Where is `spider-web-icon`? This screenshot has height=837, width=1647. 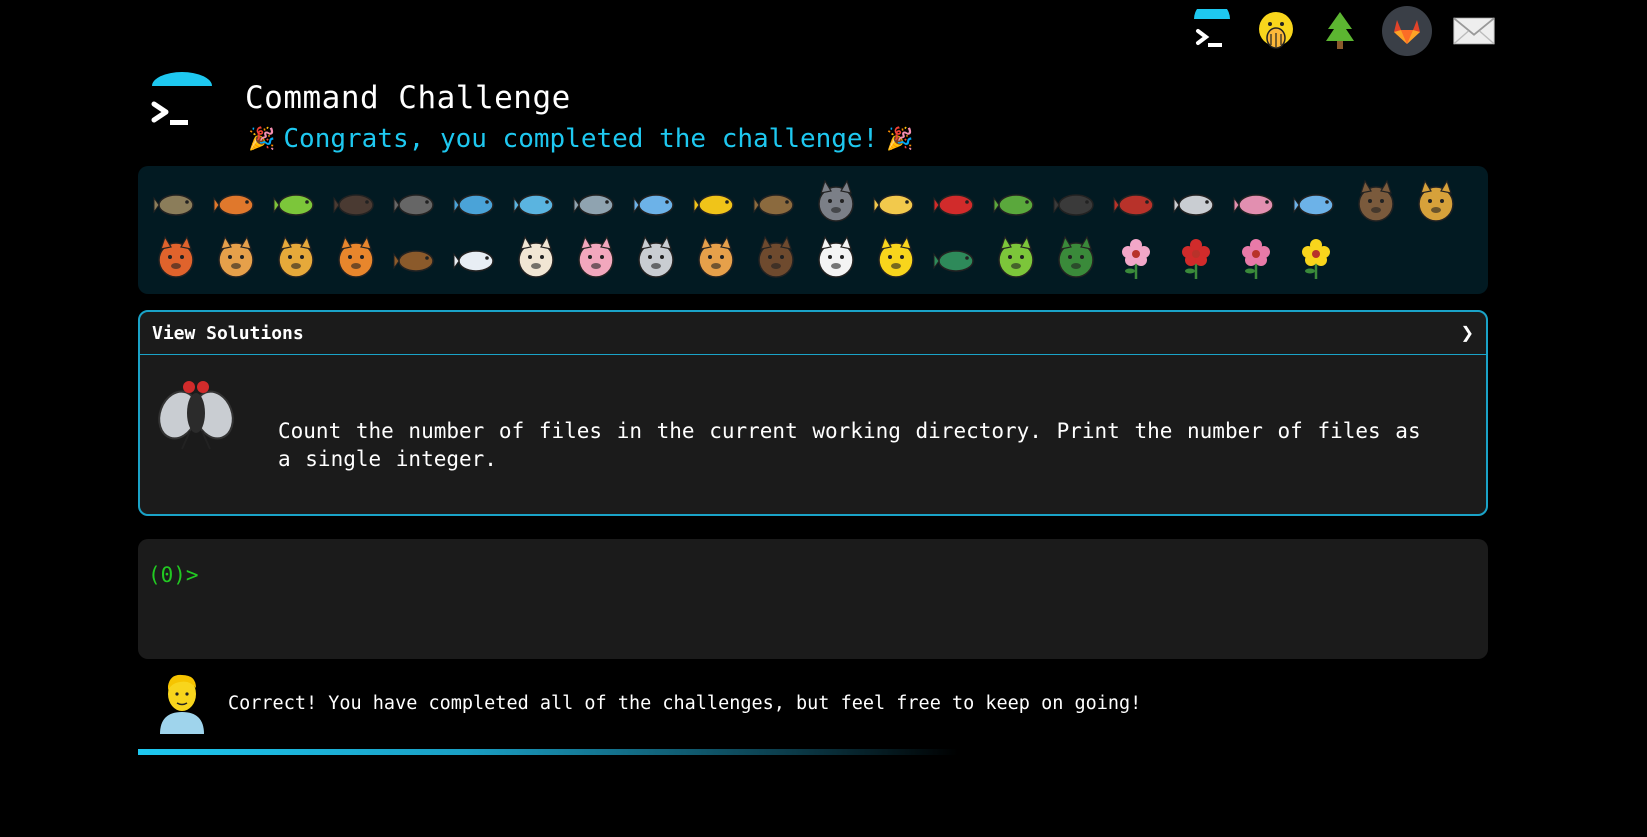
spider-web-icon is located at coordinates (416, 202).